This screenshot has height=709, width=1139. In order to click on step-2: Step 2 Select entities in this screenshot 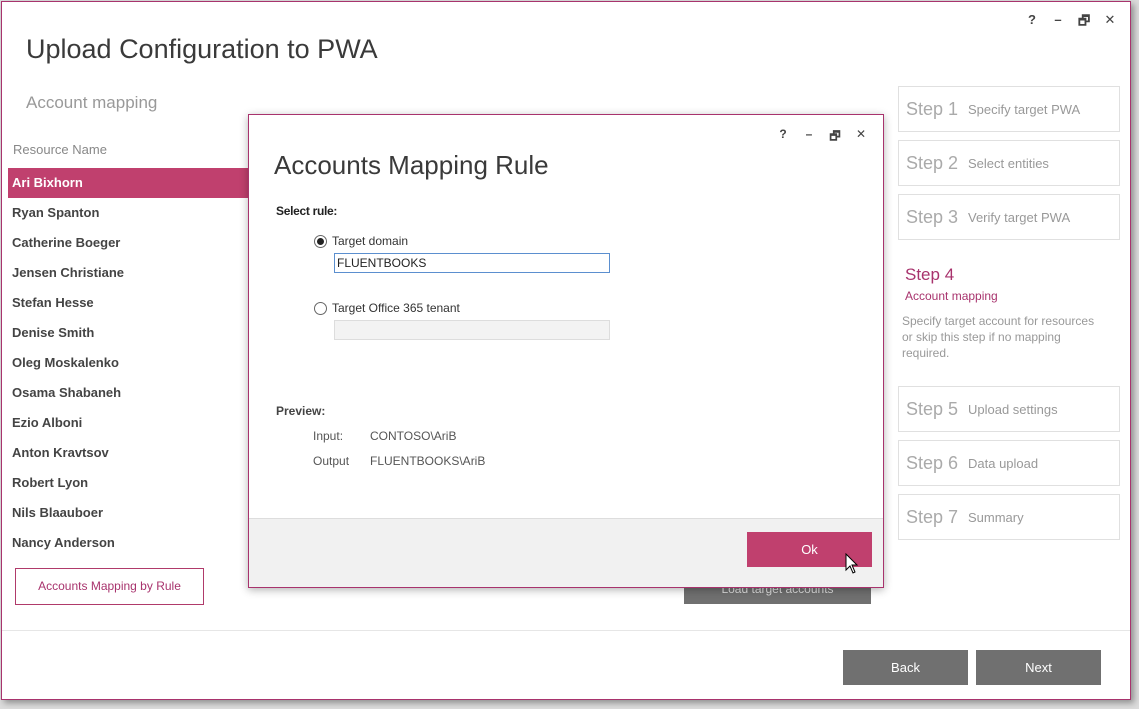, I will do `click(1009, 163)`.